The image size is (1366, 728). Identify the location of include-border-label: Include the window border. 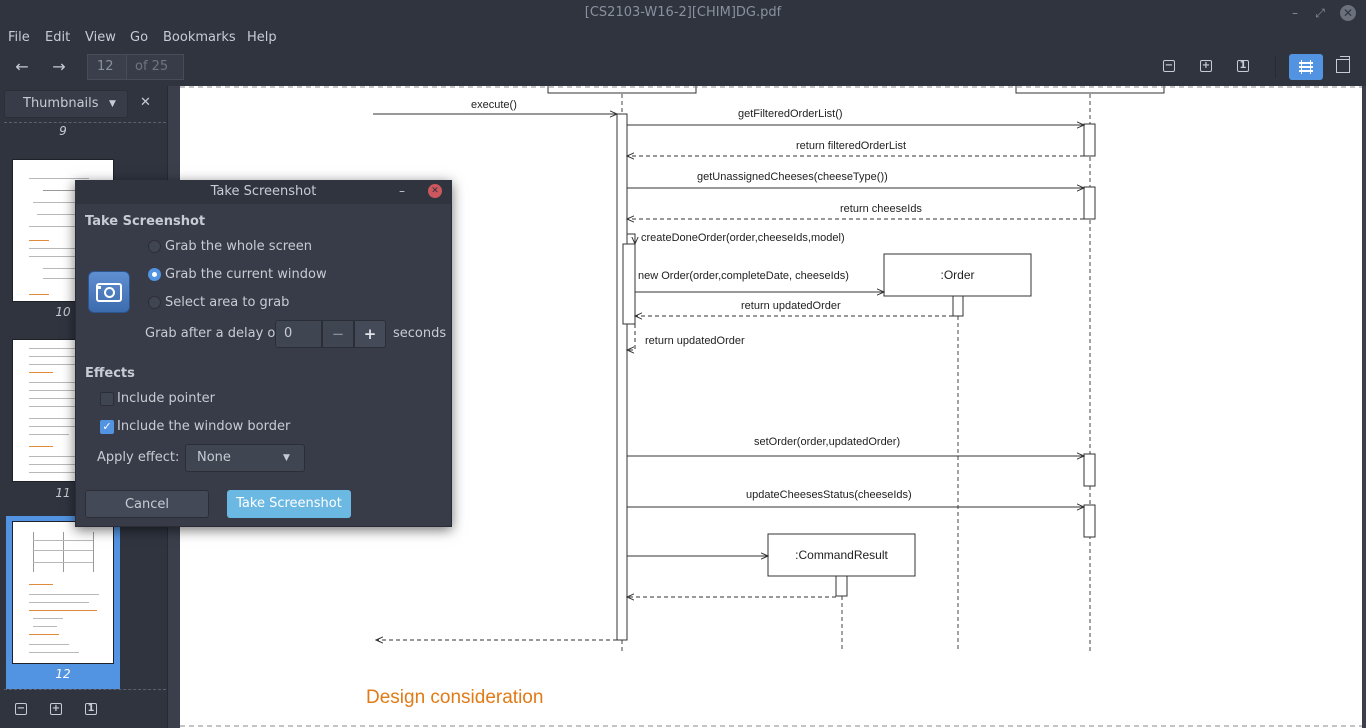
(203, 426).